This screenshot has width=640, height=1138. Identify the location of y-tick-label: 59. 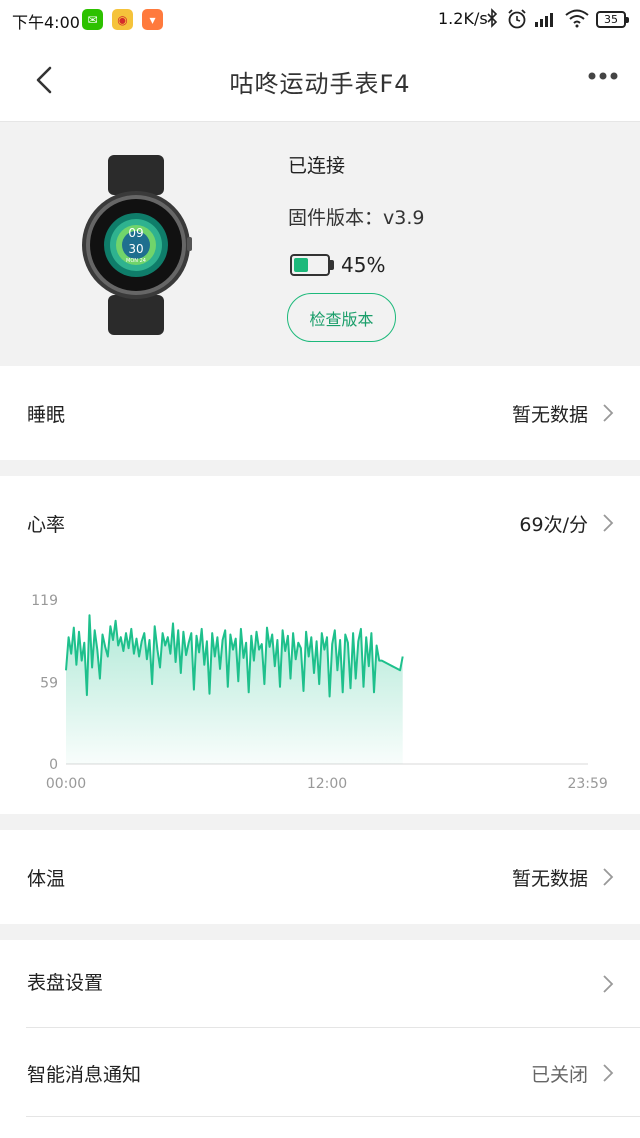
(49, 684).